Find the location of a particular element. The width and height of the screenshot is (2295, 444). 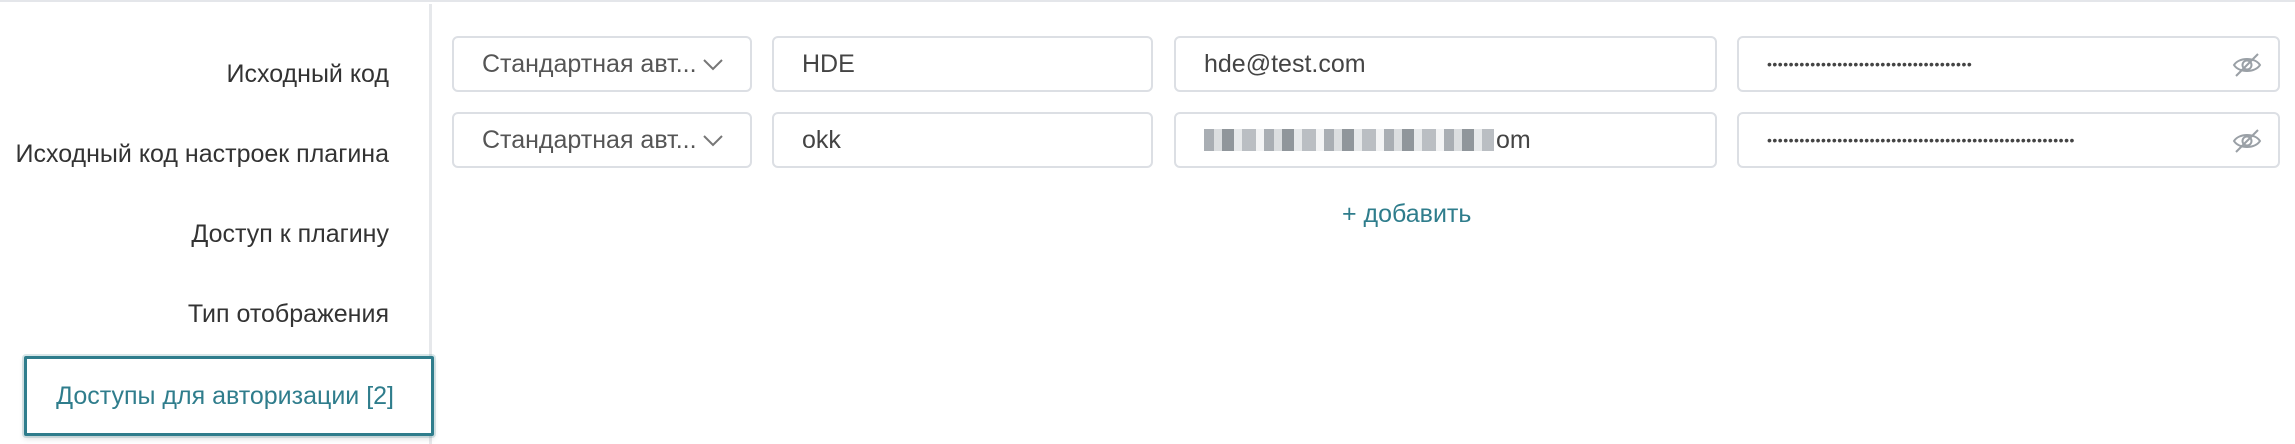

login-input: om is located at coordinates (1445, 140).